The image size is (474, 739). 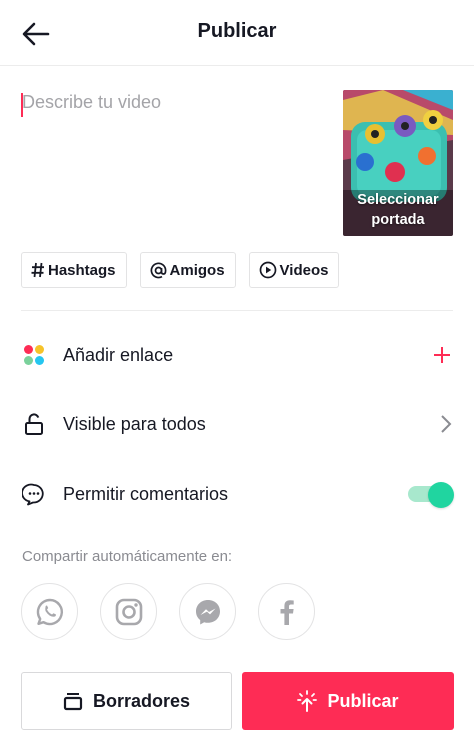 I want to click on header: Publicar, so click(x=237, y=33).